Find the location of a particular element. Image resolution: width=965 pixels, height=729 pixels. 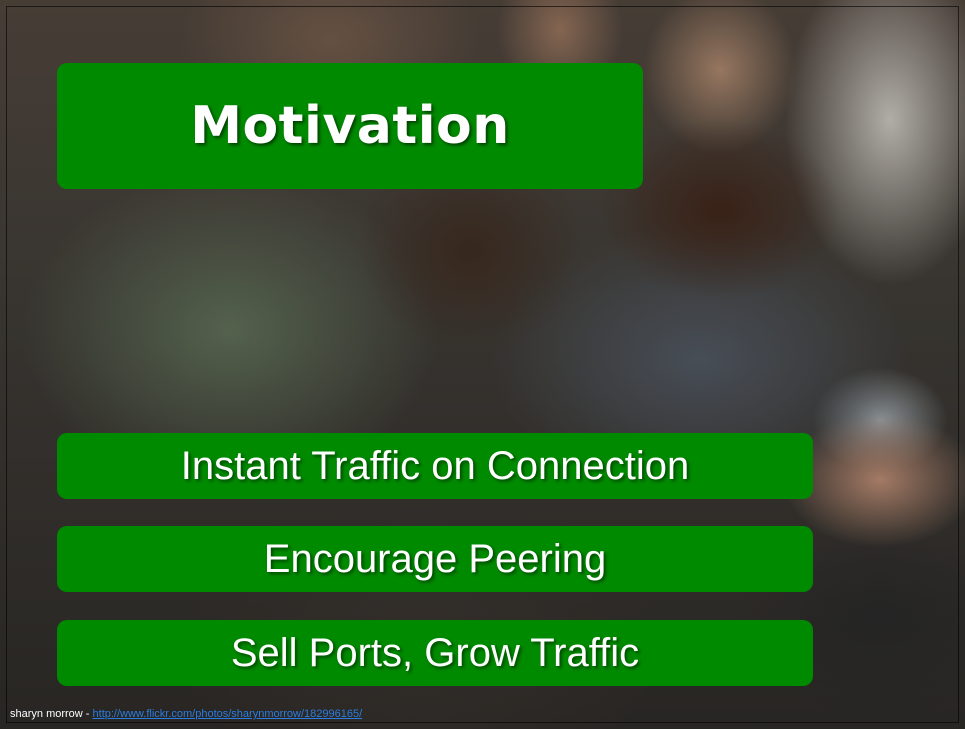

slide-title: Motivation is located at coordinates (350, 126).